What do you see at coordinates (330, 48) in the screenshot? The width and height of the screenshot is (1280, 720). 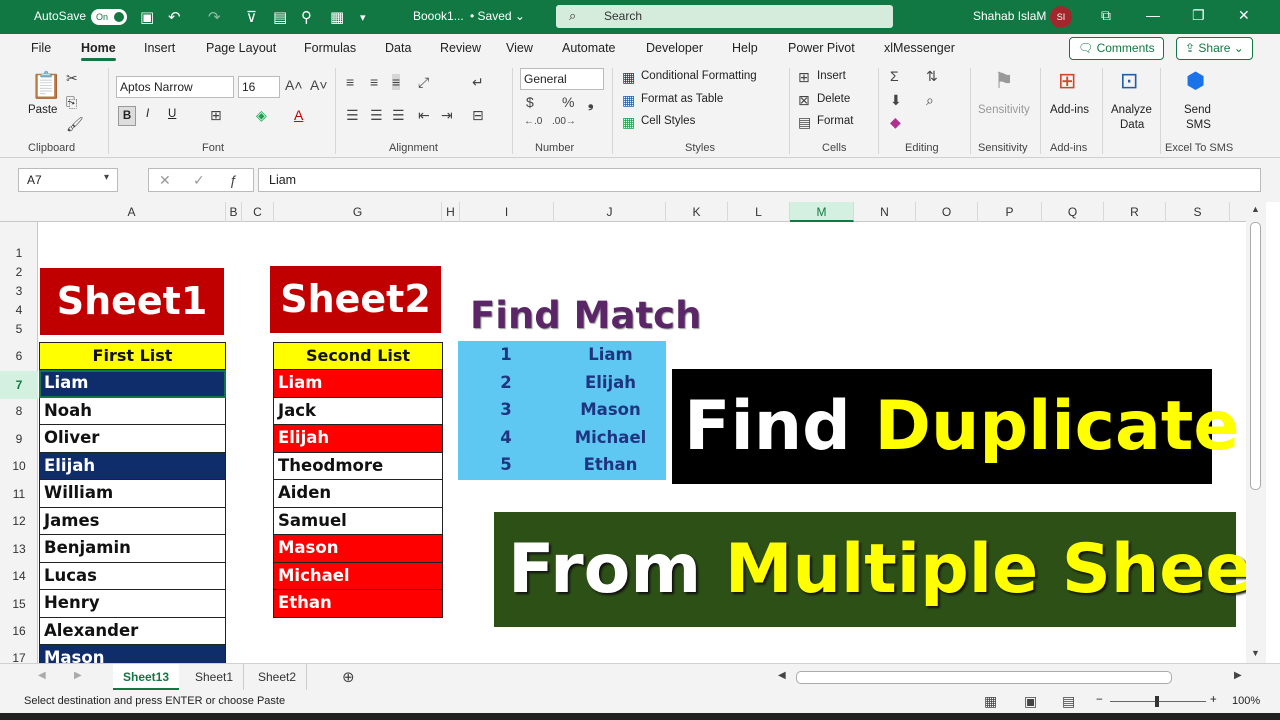 I see `menu-formulas: Formulas` at bounding box center [330, 48].